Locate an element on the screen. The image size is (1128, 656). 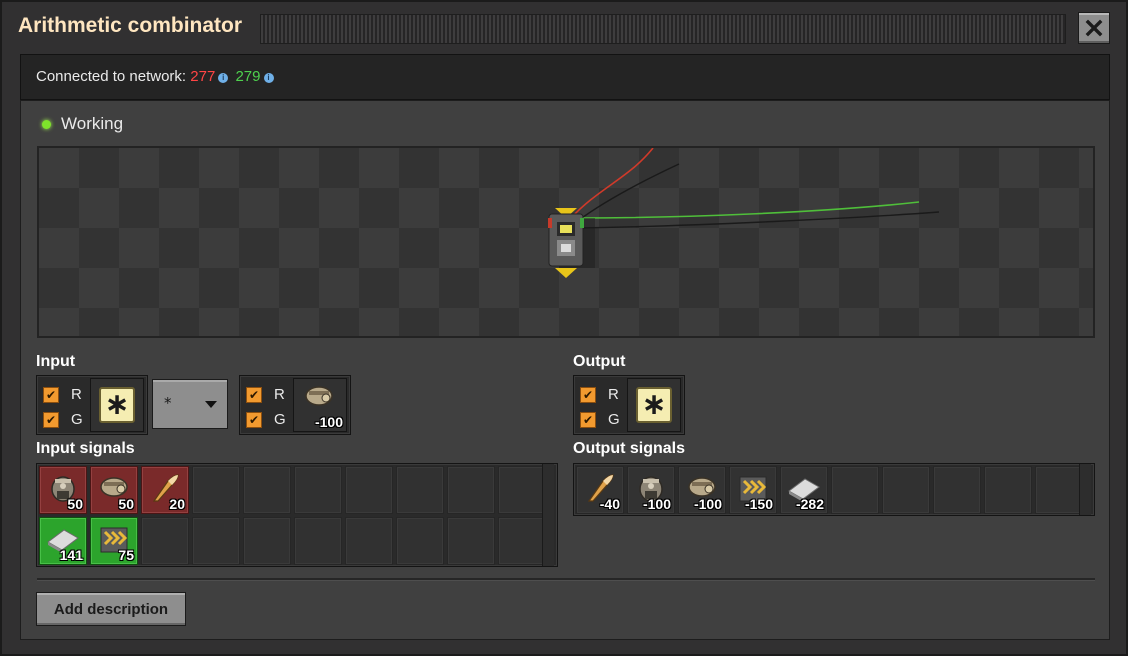
input-second-red-toggle: ✔ R is located at coordinates (265, 394).